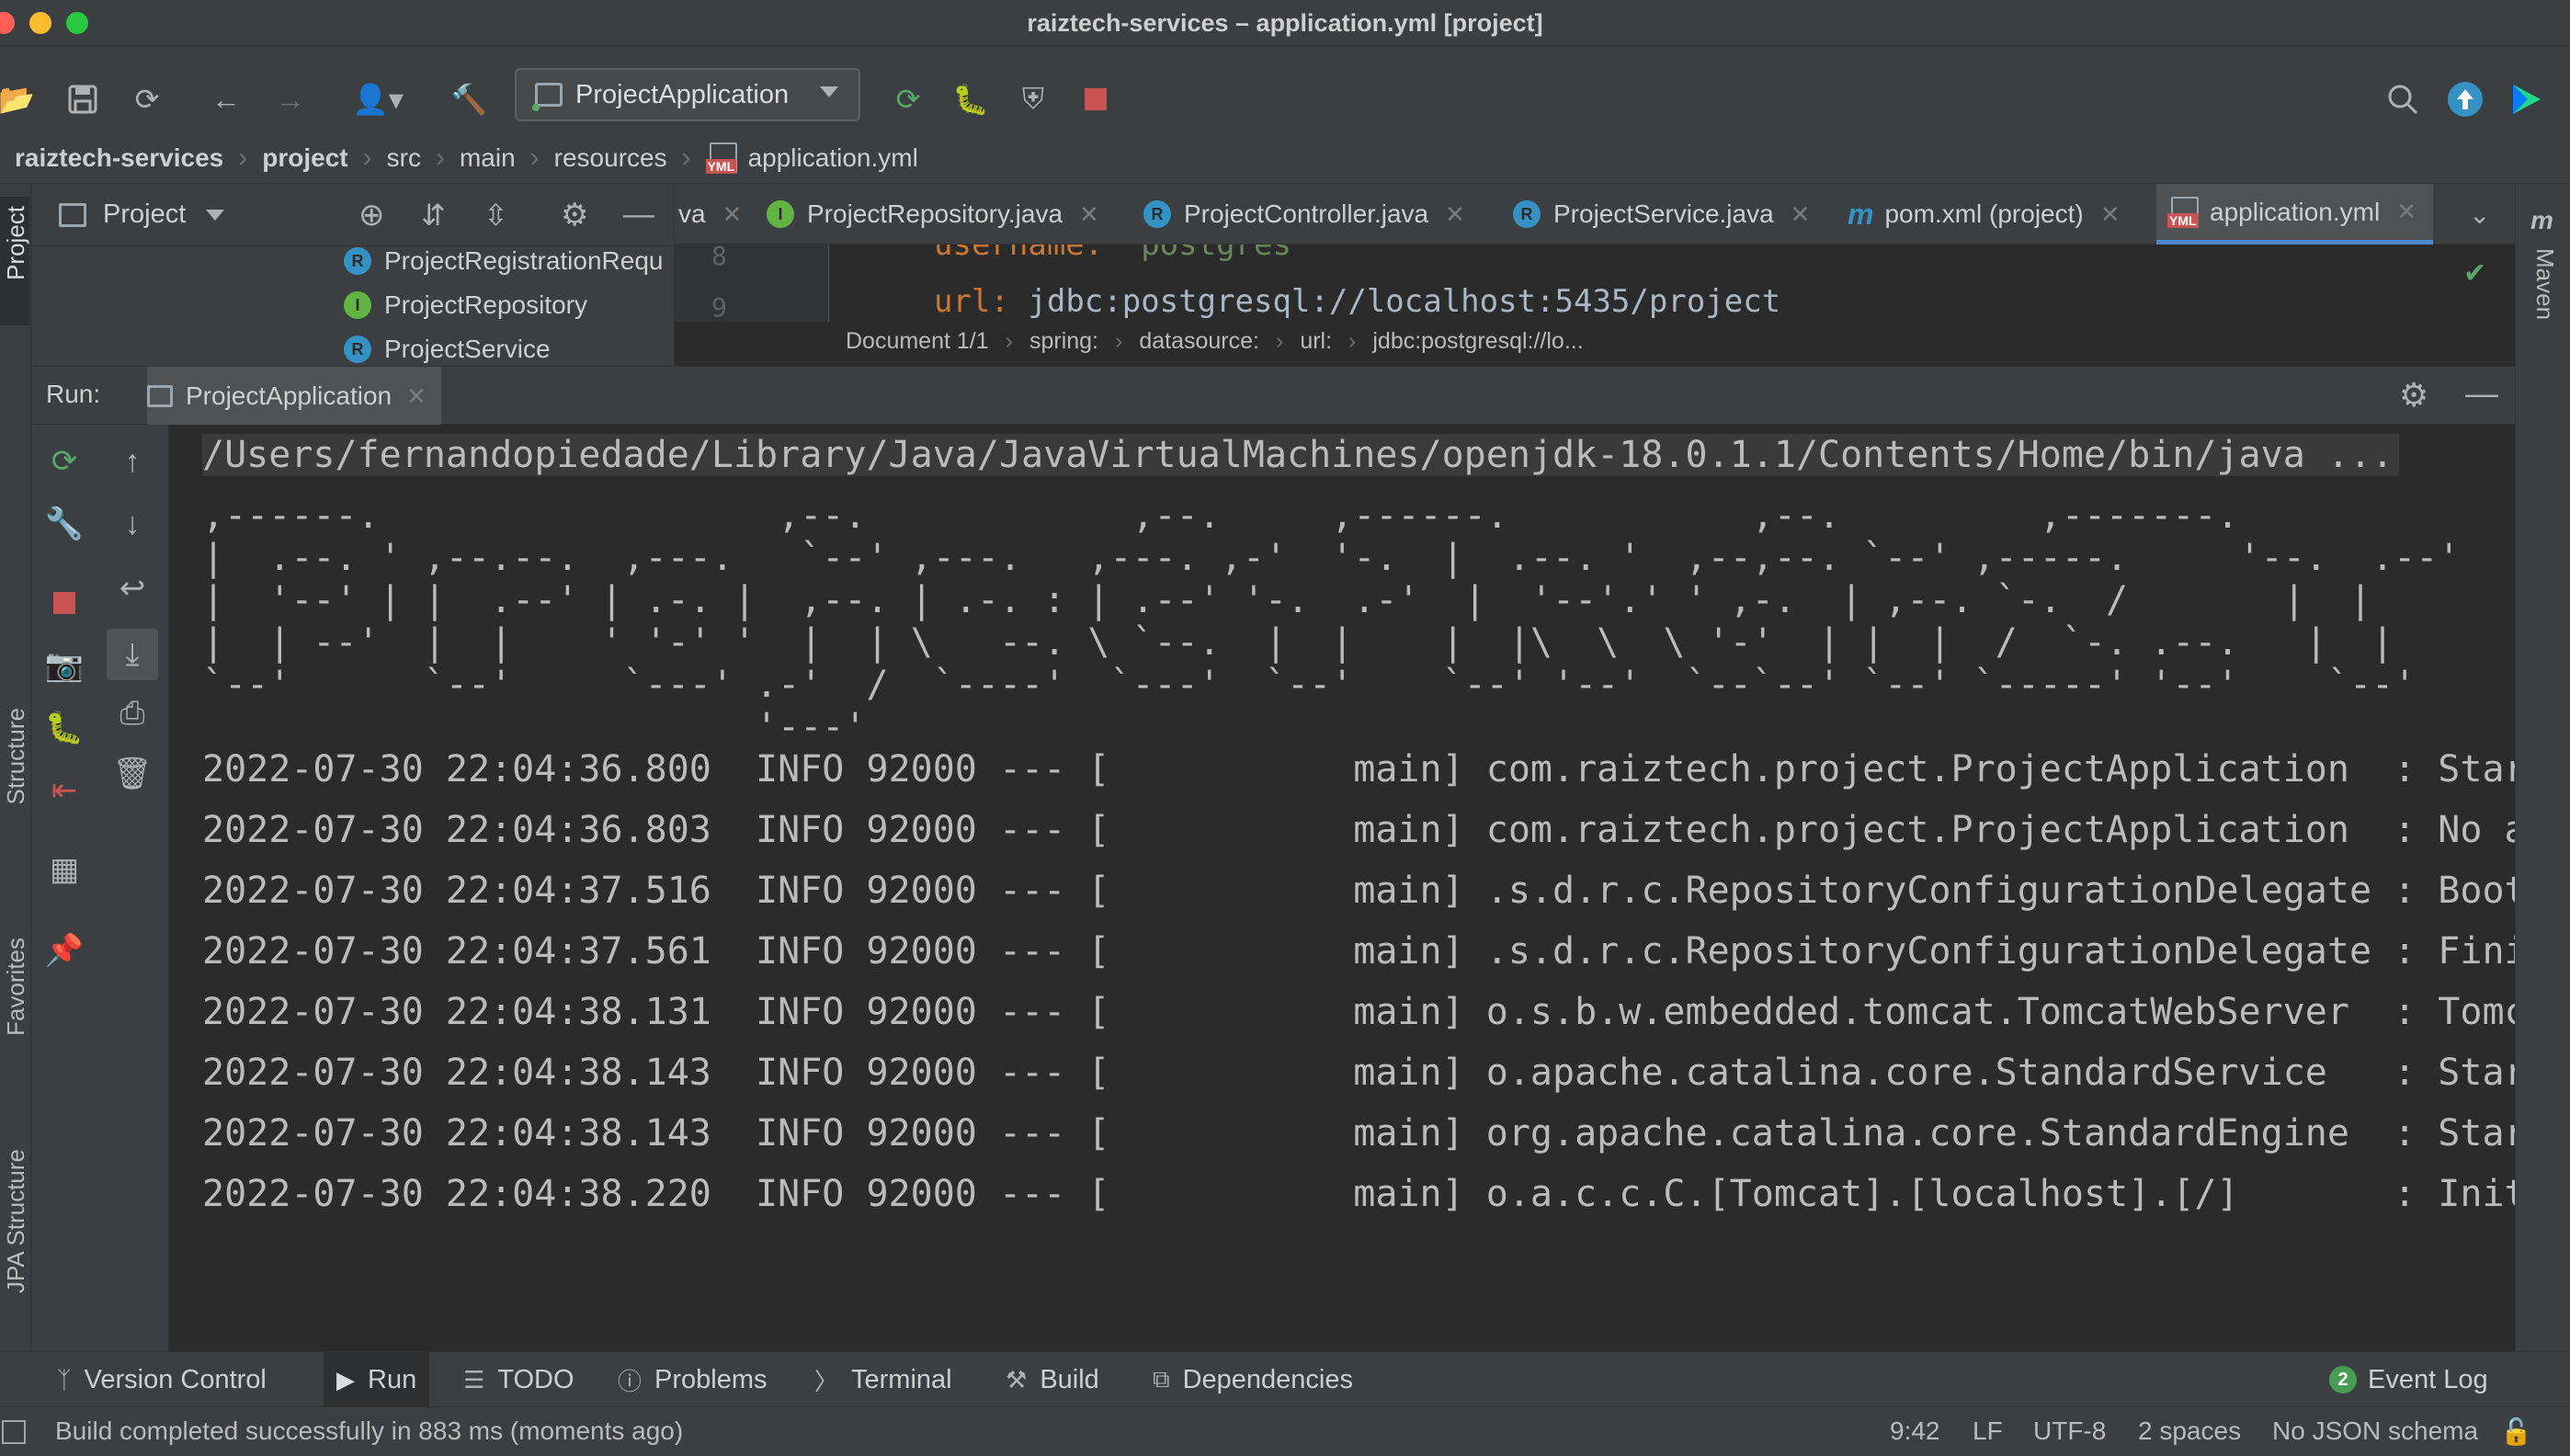 This screenshot has height=1456, width=2570. Describe the element at coordinates (132, 654) in the screenshot. I see `scroll-to-end-icon: ⤓` at that location.